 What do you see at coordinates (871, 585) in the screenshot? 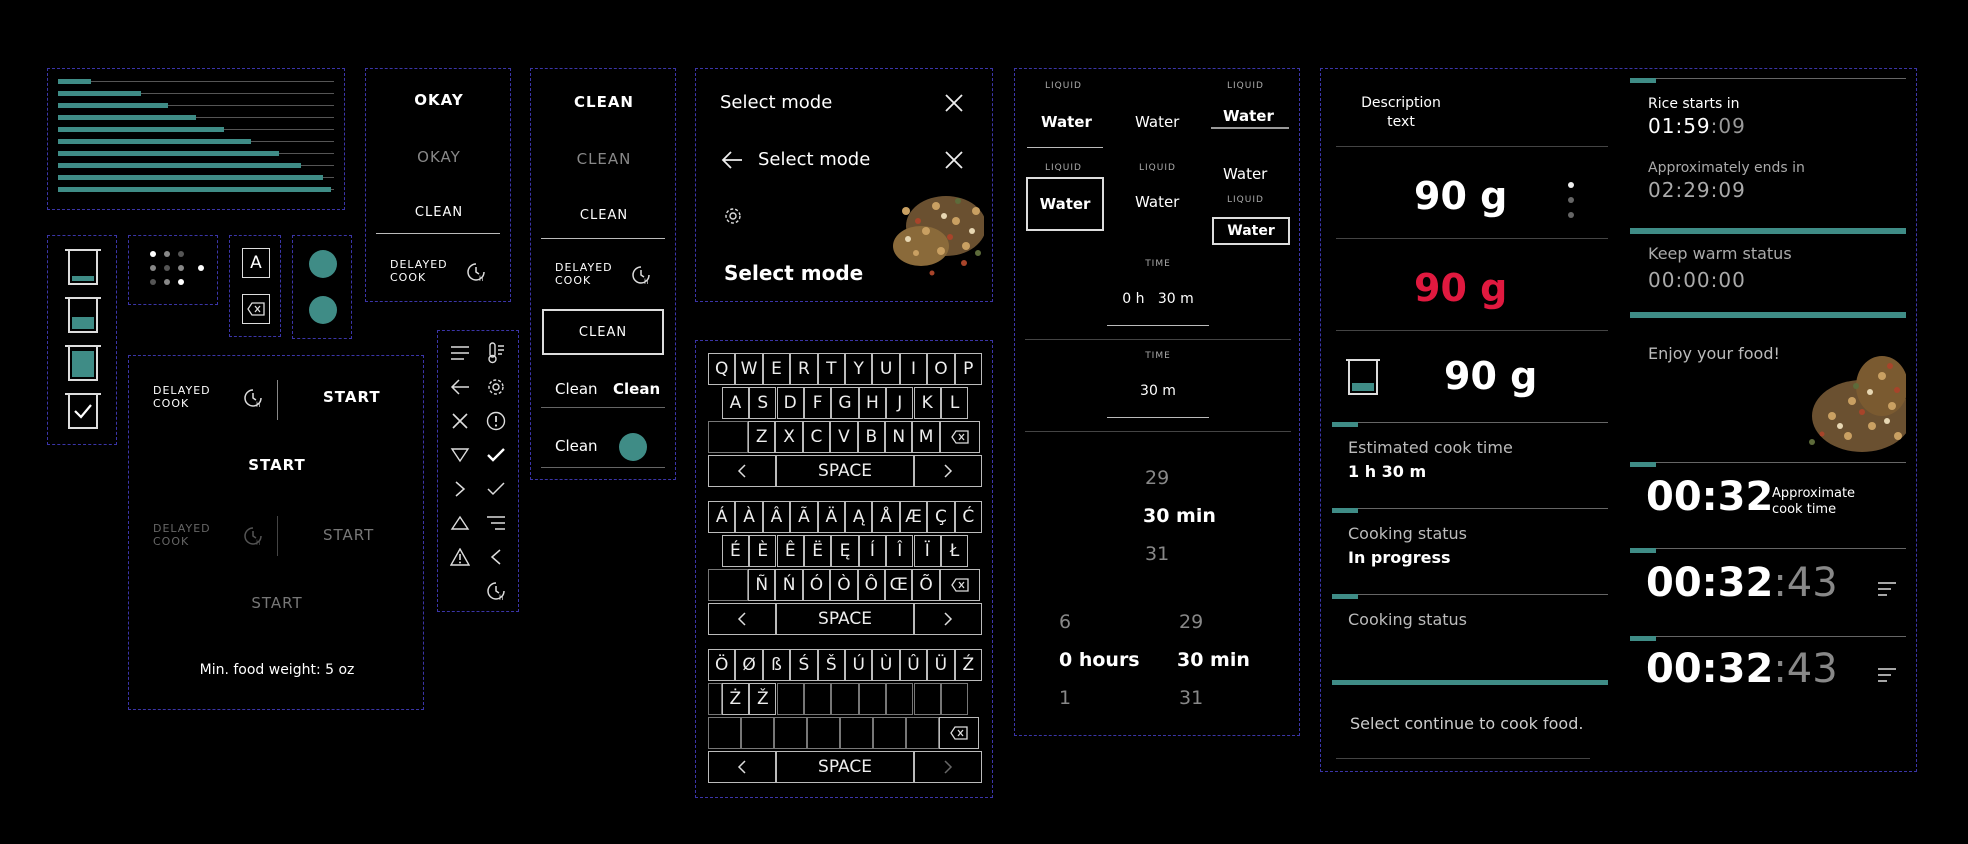
I see `key-ext: Ô` at bounding box center [871, 585].